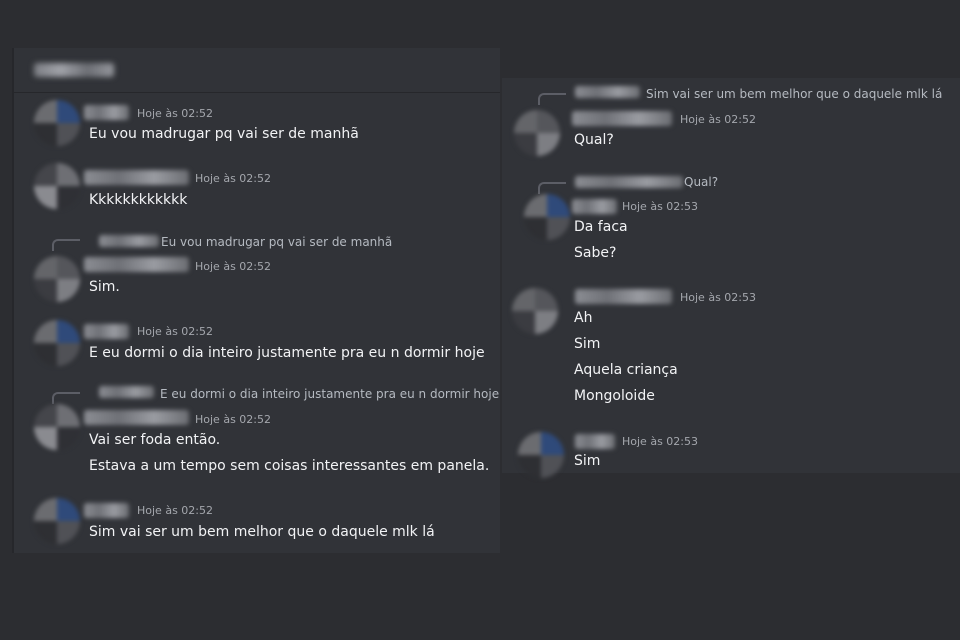 Image resolution: width=960 pixels, height=640 pixels. I want to click on reply-preview-text: Qual?, so click(701, 182).